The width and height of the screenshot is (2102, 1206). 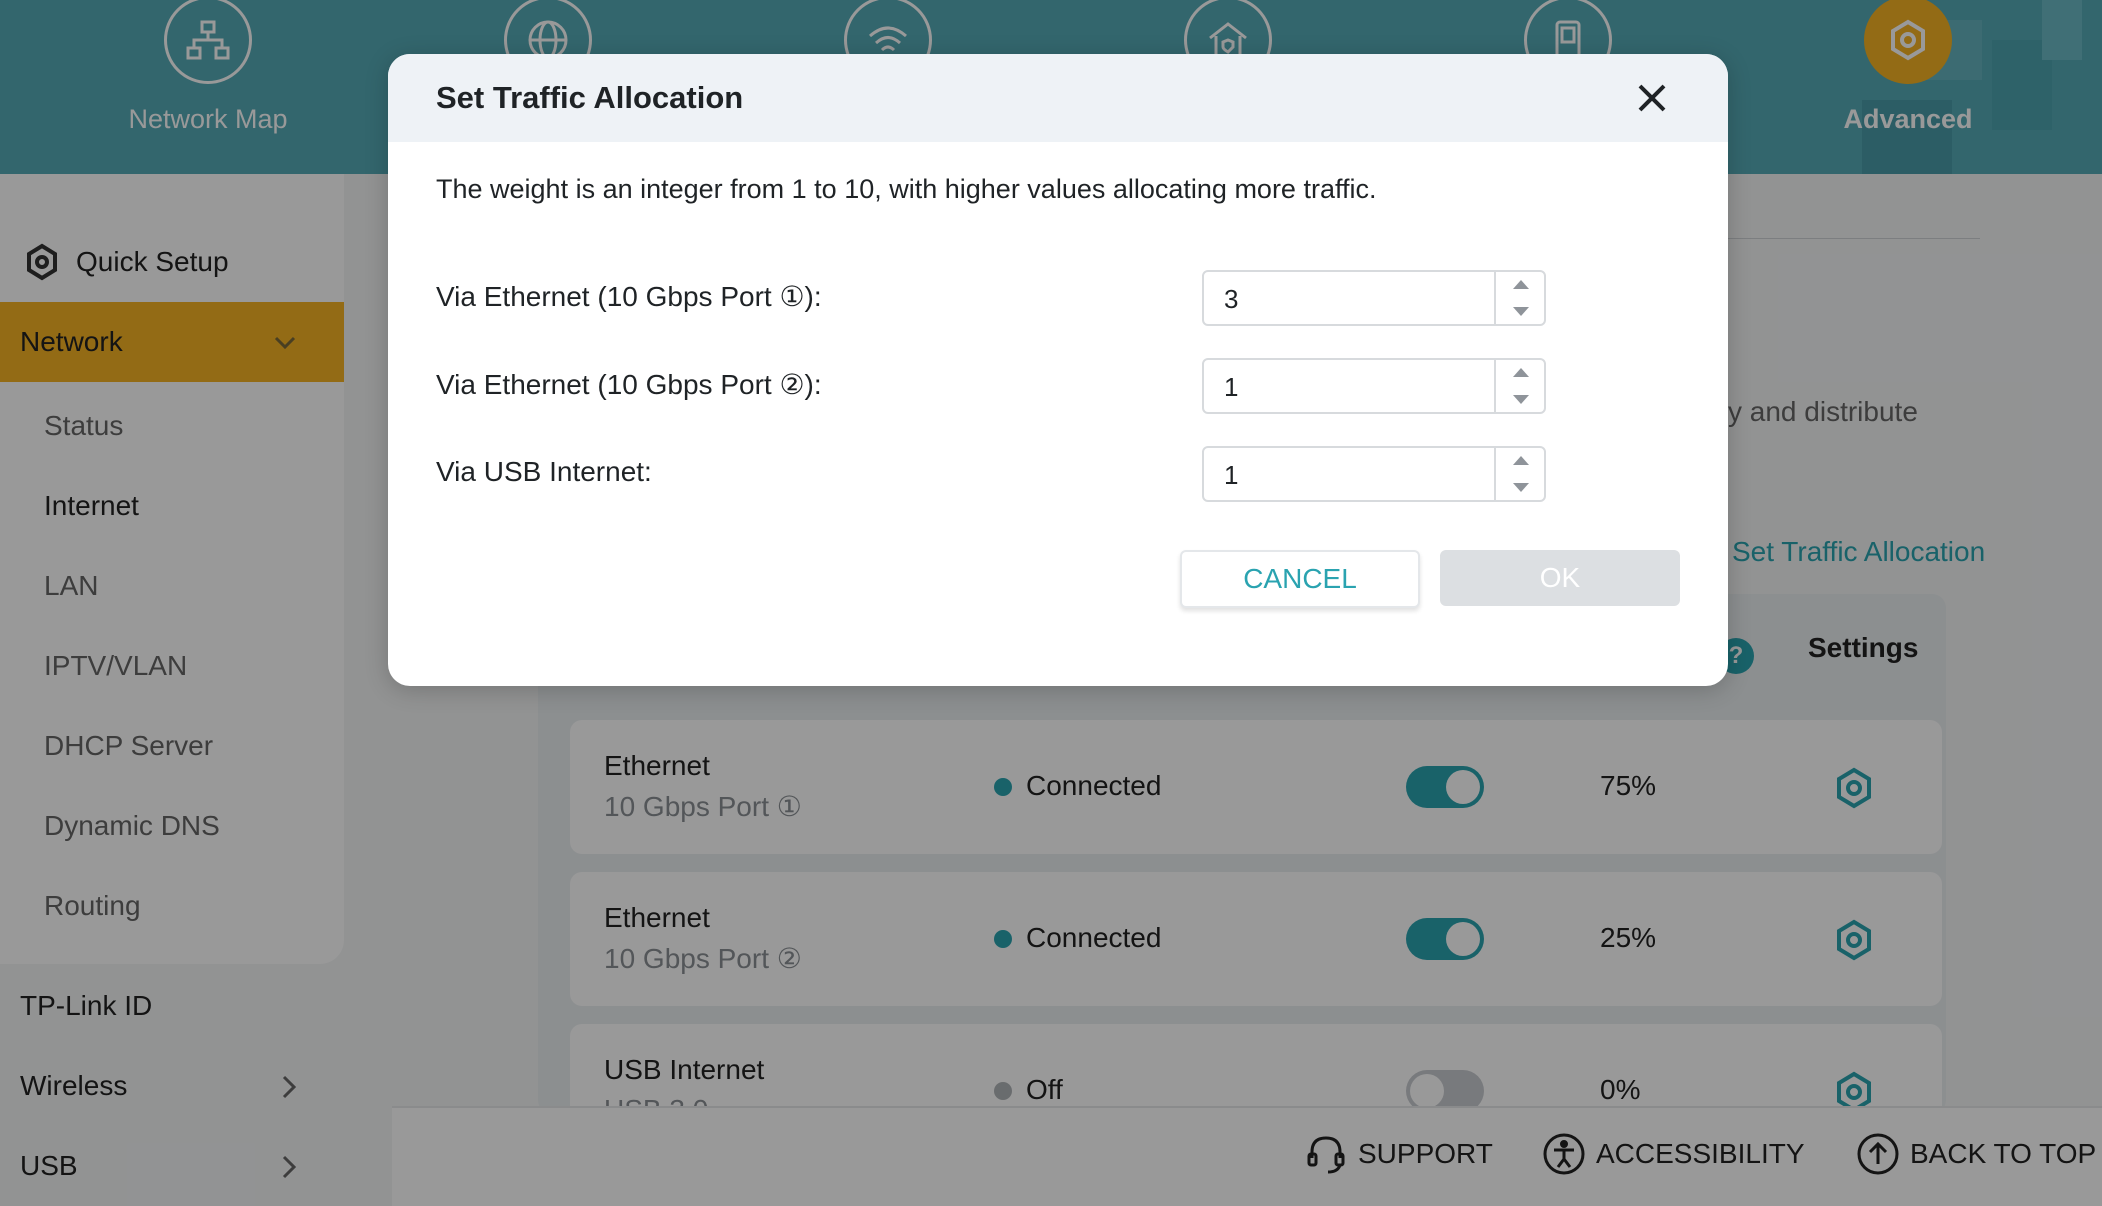 I want to click on field-label-usb: Via USB Internet:, so click(x=544, y=471).